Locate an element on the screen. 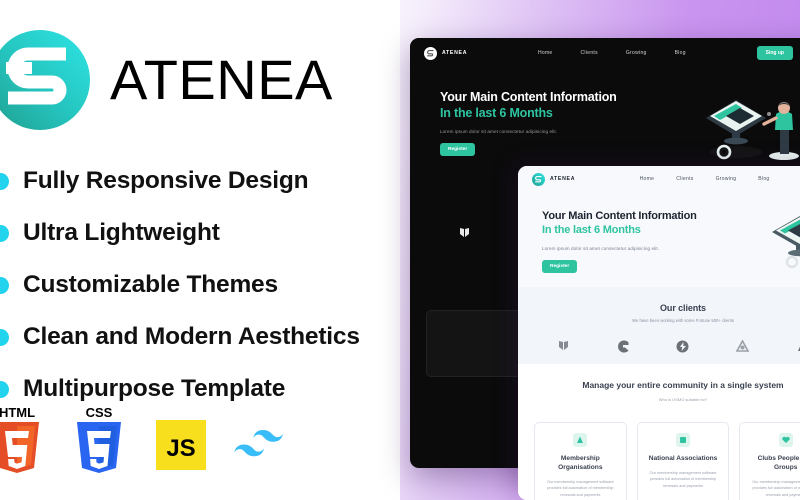 Image resolution: width=800 pixels, height=500 pixels. feature-item: Customizable Themes is located at coordinates (200, 285).